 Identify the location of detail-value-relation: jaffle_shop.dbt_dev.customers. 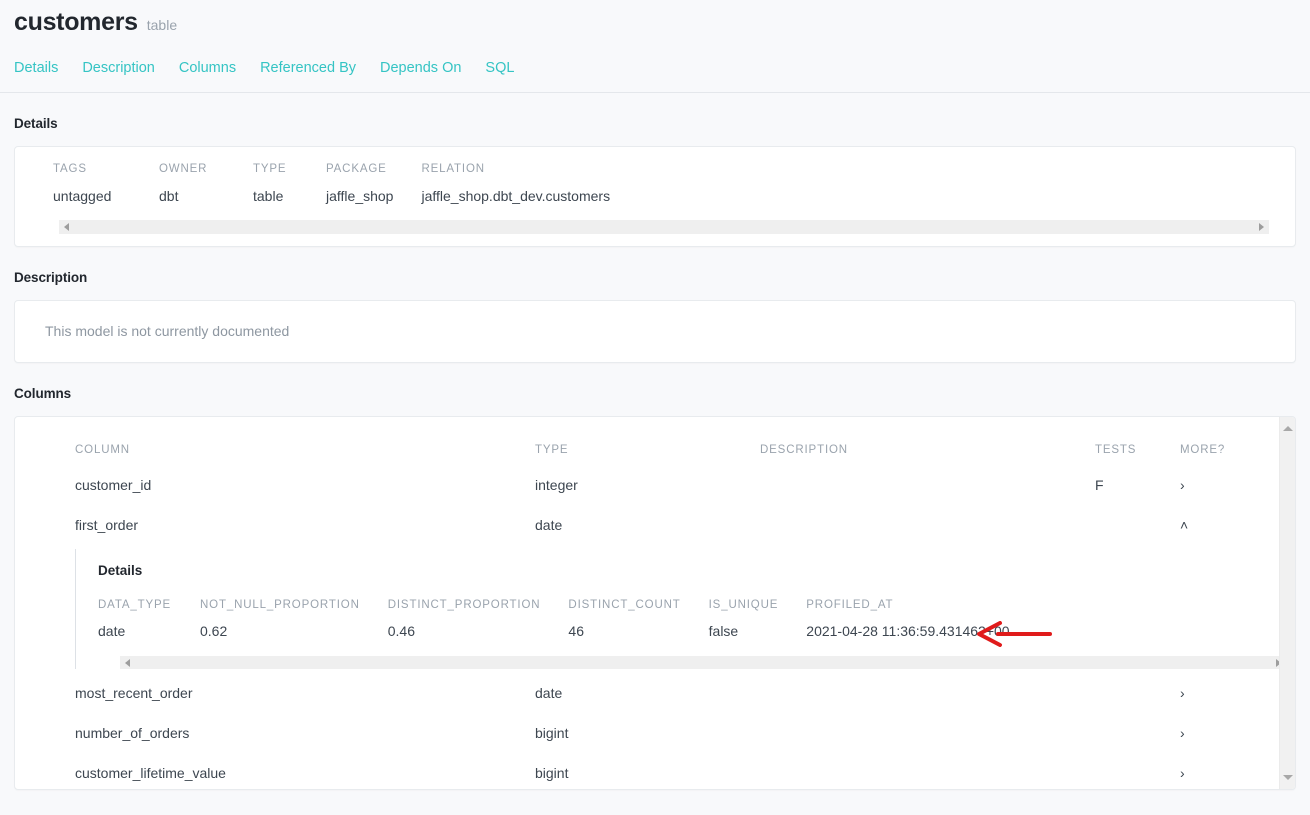
(516, 195).